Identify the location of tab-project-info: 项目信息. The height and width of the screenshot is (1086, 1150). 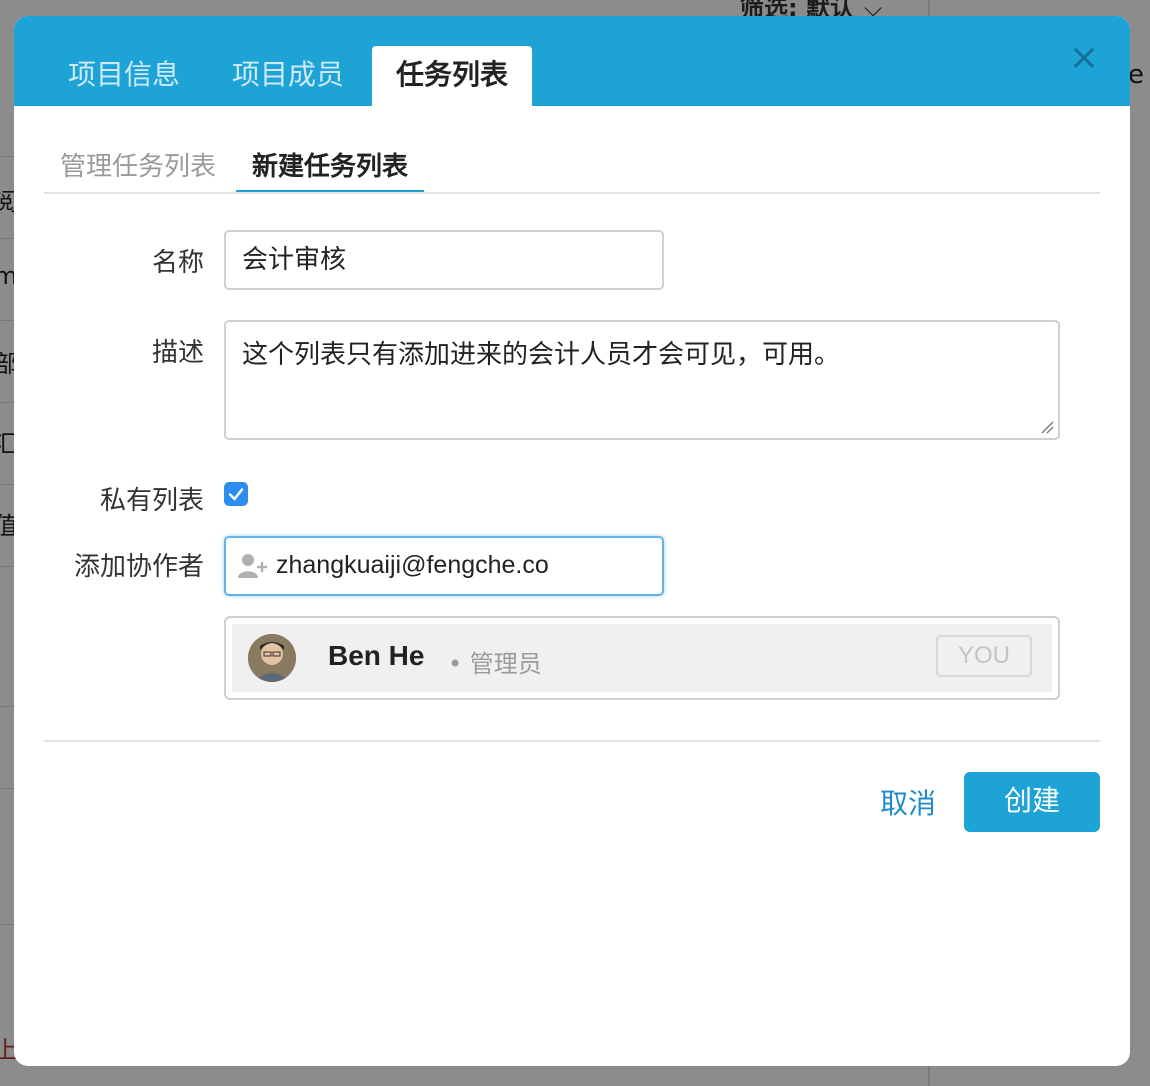
(124, 76).